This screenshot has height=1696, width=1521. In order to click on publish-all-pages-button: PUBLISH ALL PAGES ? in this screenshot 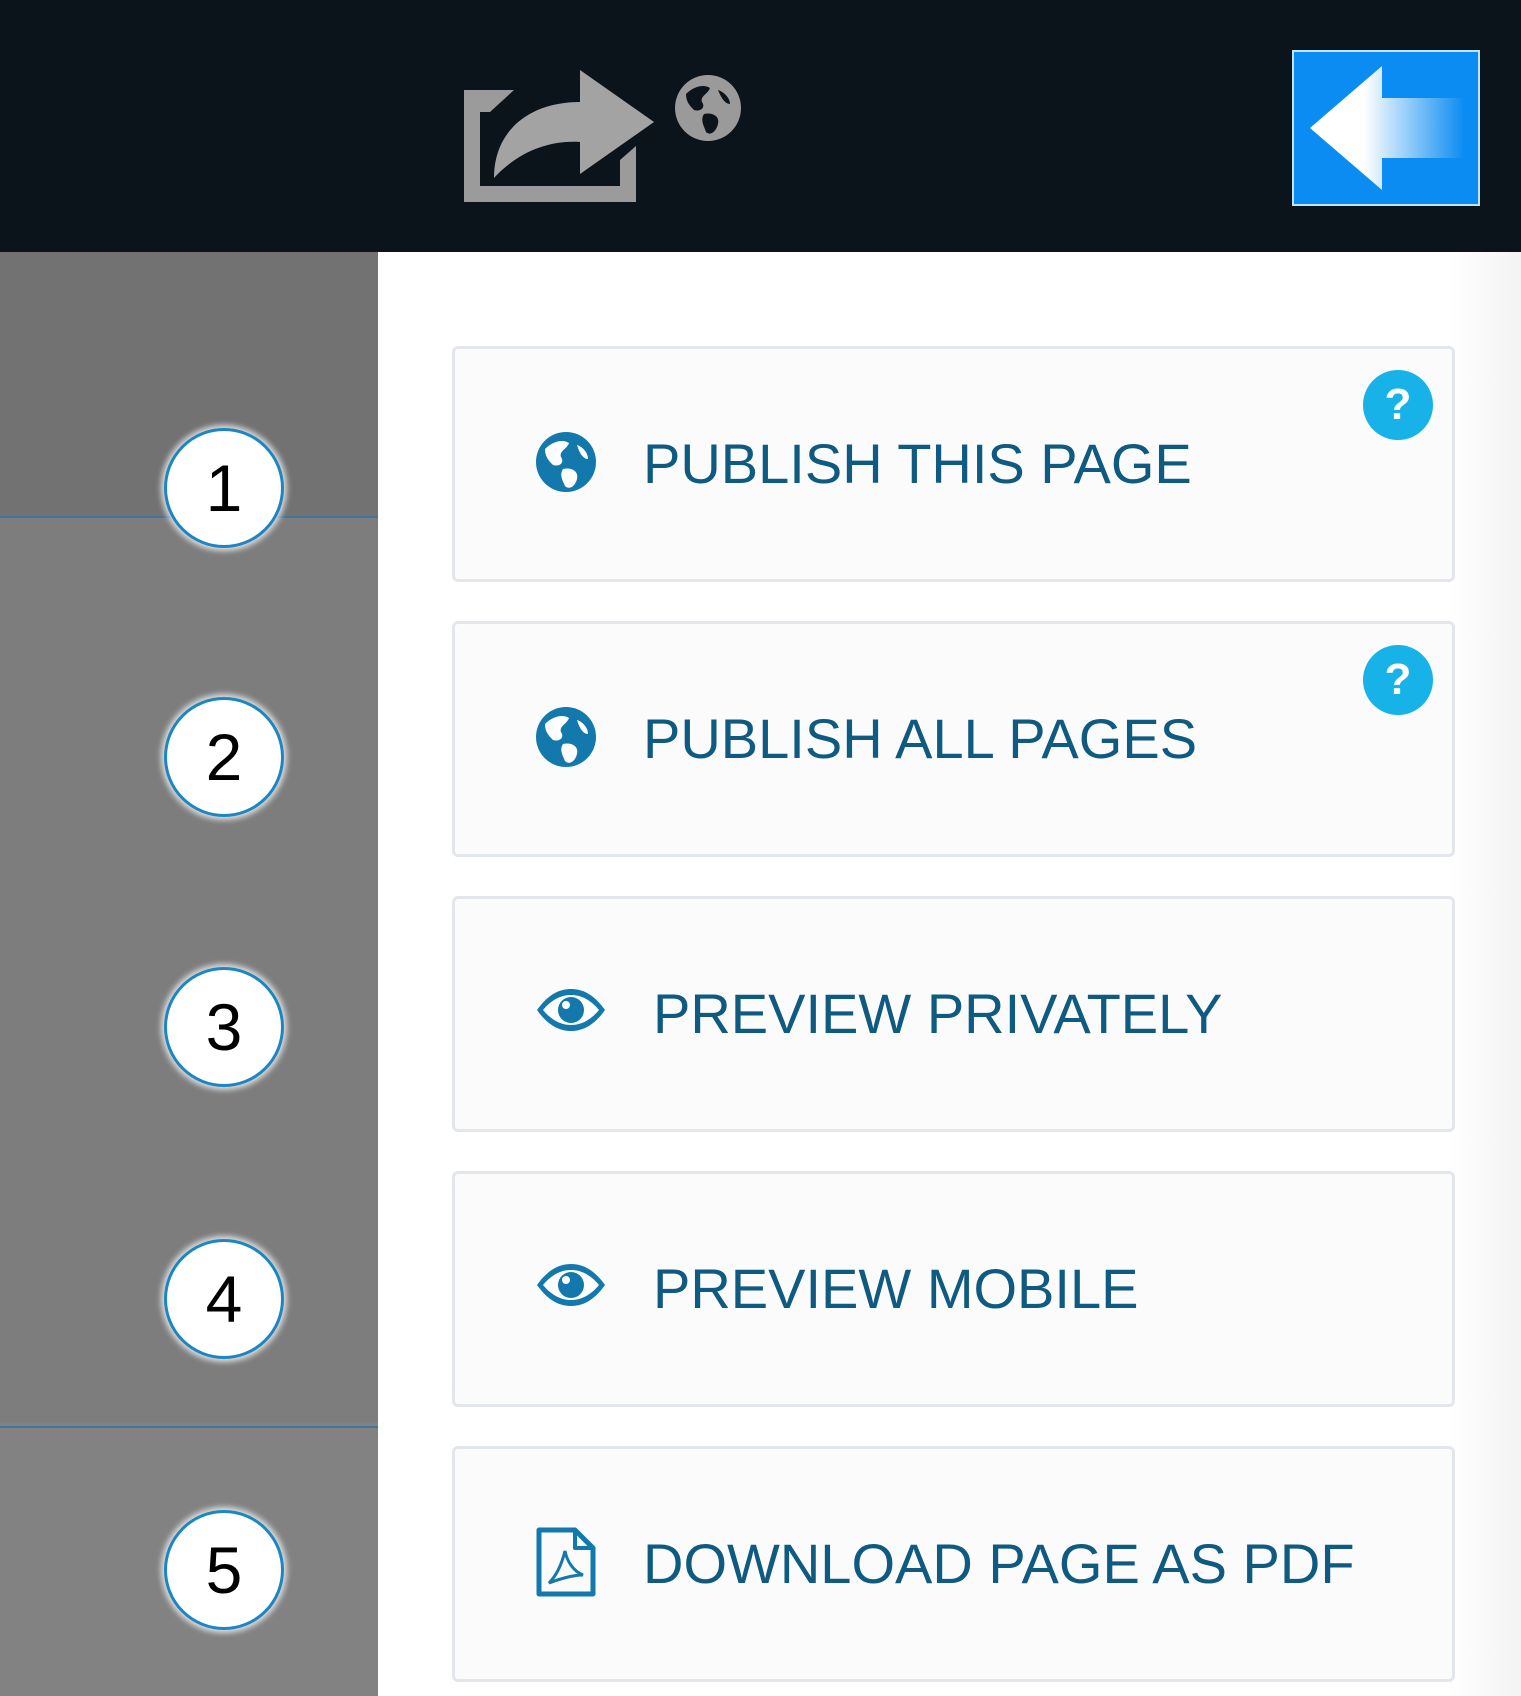, I will do `click(953, 739)`.